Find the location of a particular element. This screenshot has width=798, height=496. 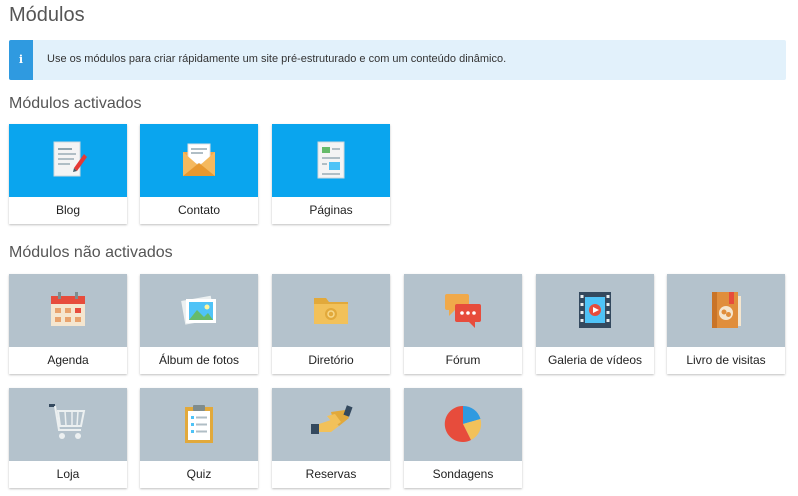

module-card-diretorio: Diretório is located at coordinates (331, 324).